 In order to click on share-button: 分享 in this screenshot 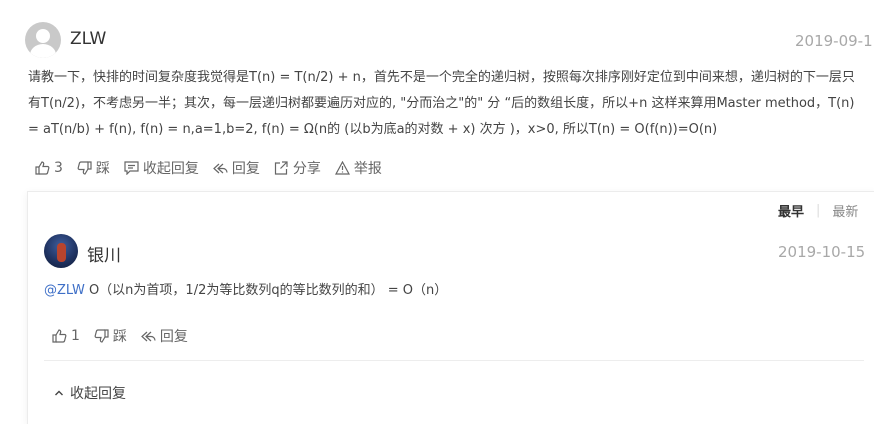, I will do `click(297, 168)`.